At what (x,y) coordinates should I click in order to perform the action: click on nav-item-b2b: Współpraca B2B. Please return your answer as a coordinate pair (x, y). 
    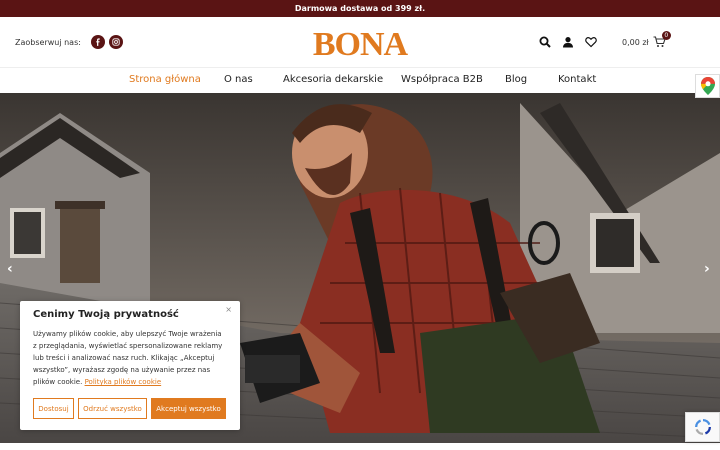
    Looking at the image, I should click on (442, 79).